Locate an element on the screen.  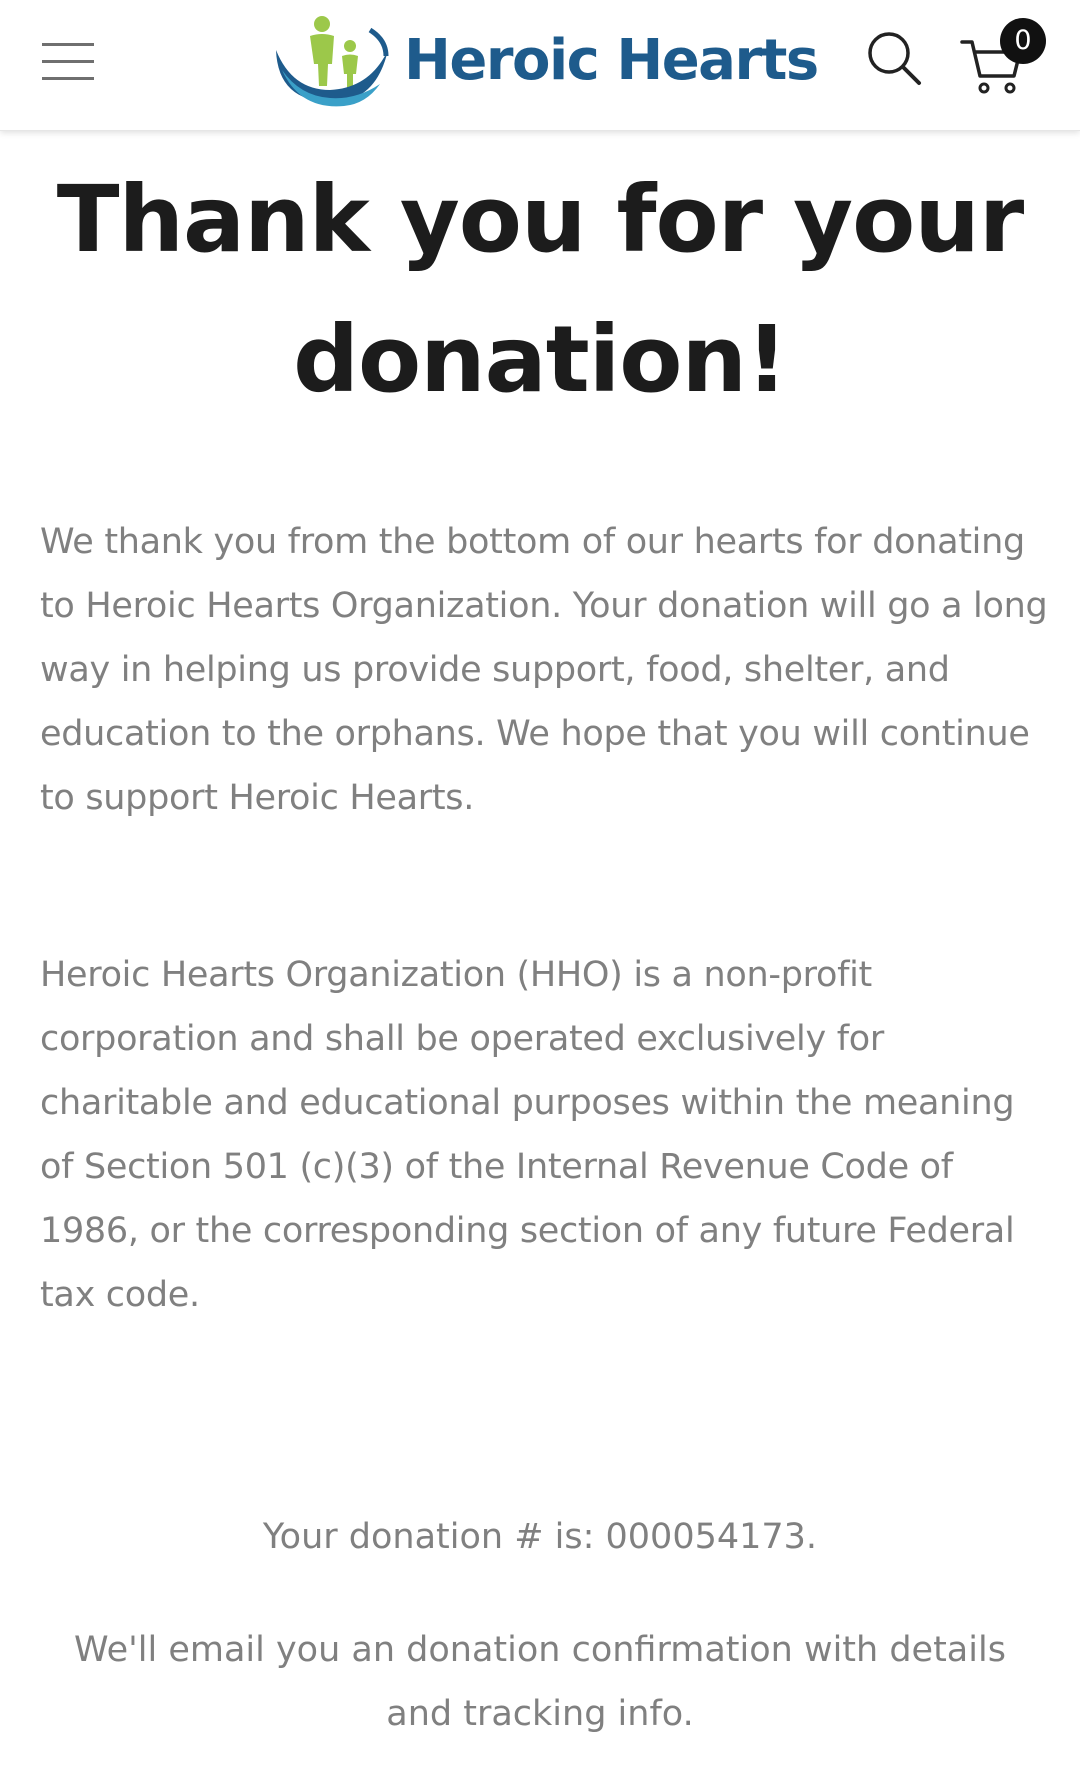
page-title: Thank you for your donation! is located at coordinates (540, 289).